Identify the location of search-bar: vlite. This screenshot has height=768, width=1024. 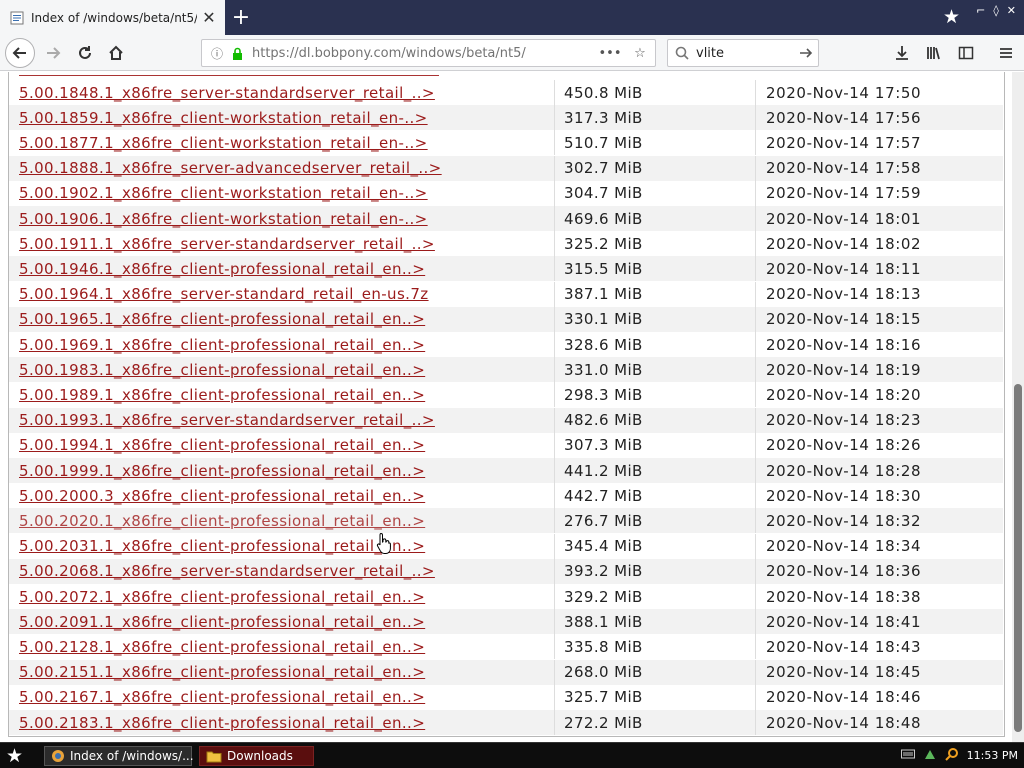
(743, 53).